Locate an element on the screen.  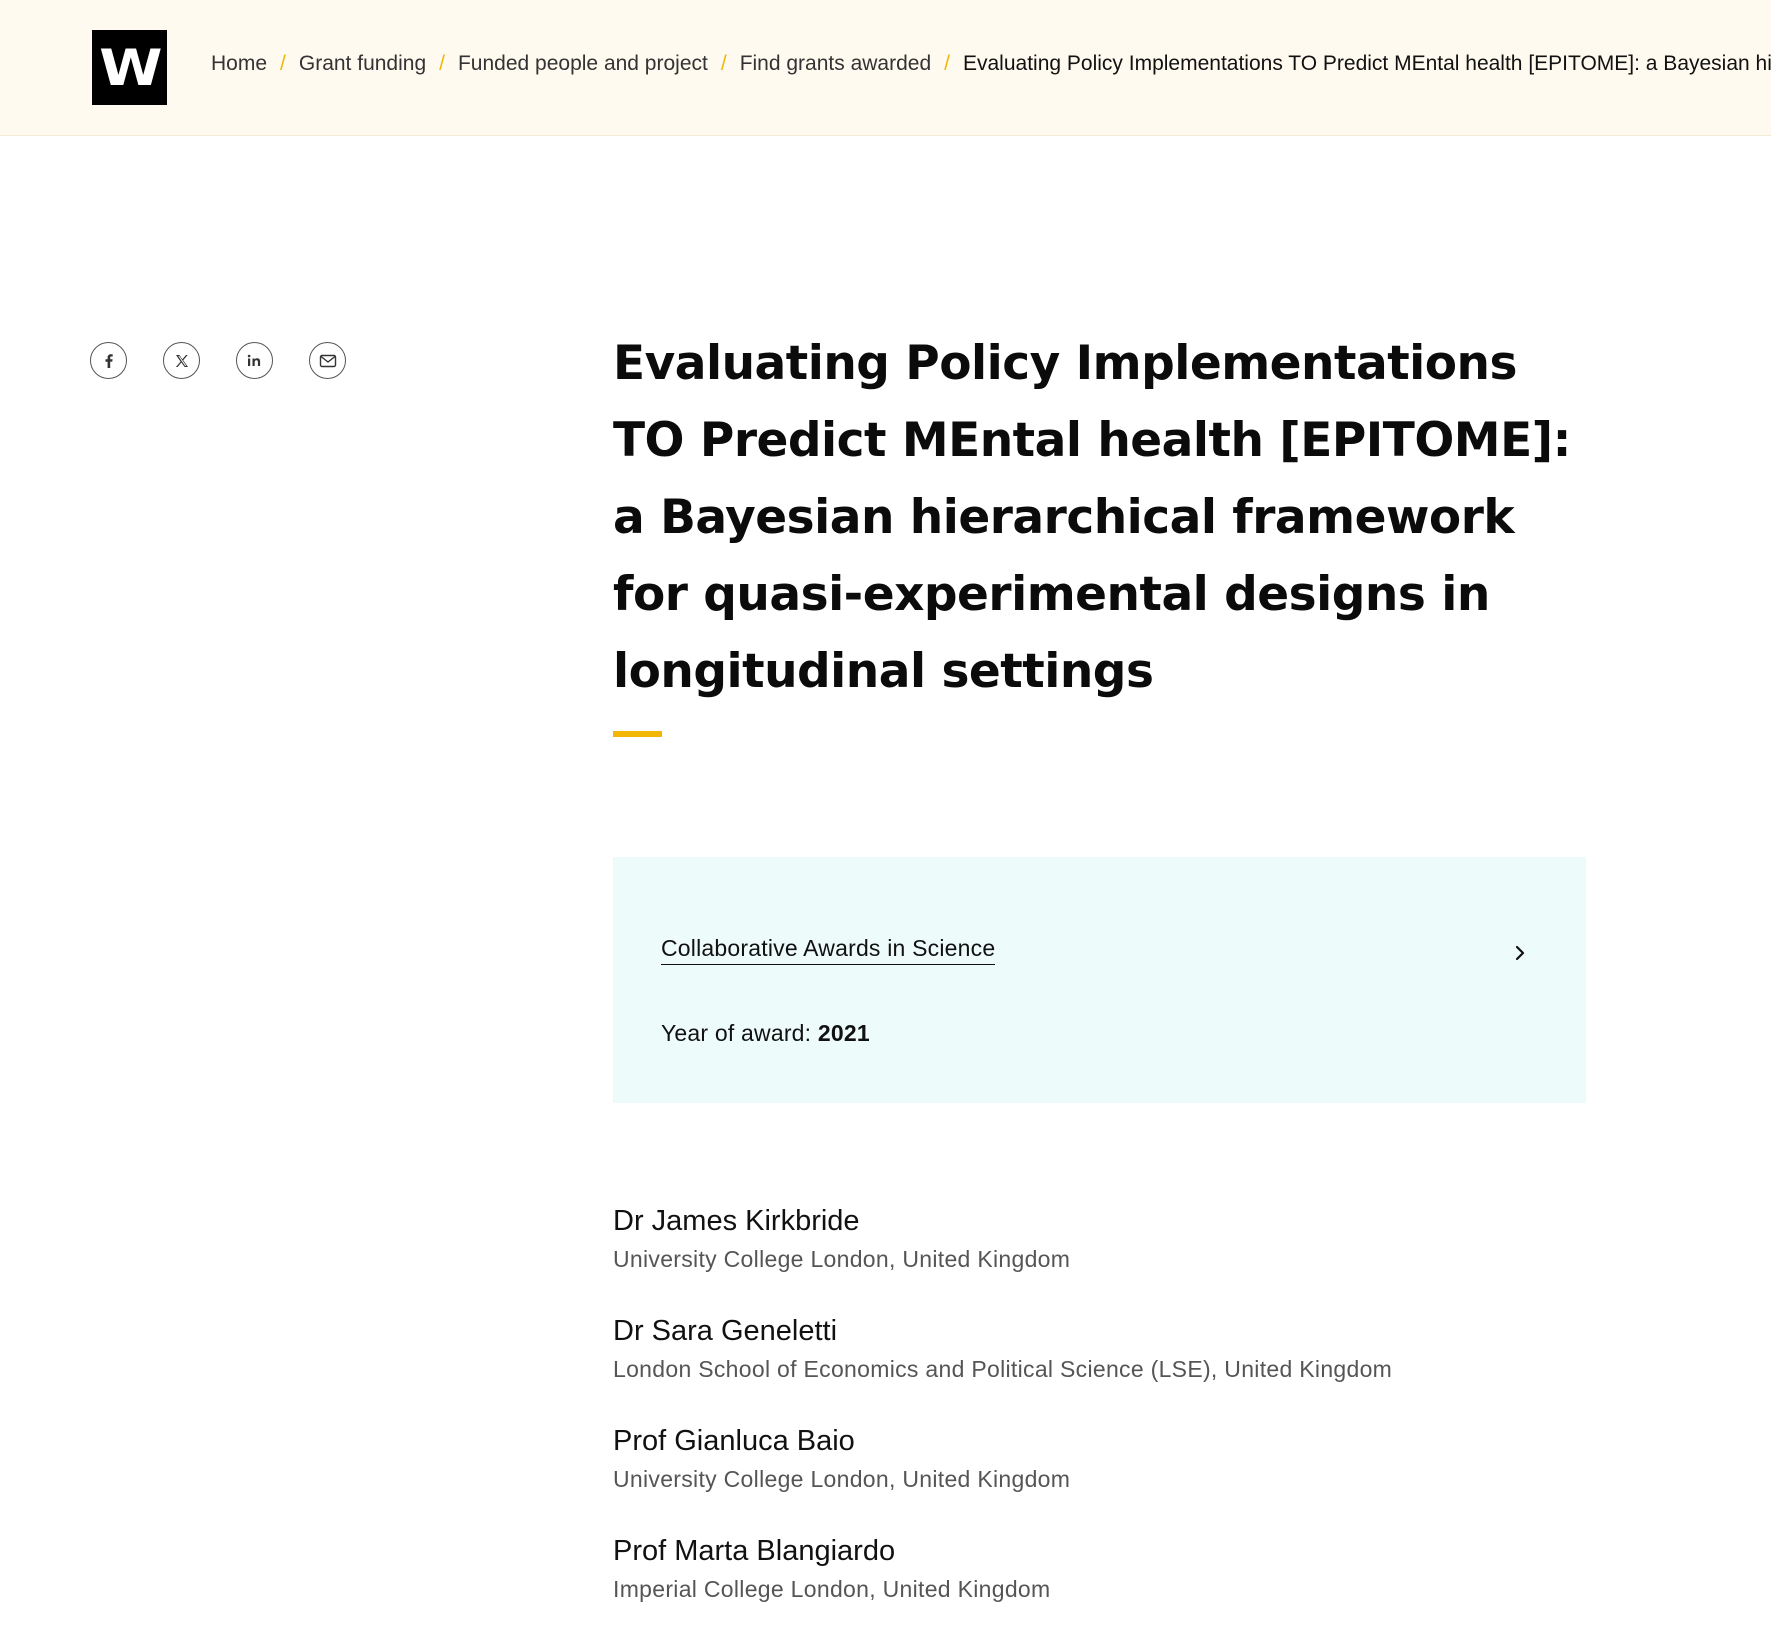
email-glyph is located at coordinates (327, 360).